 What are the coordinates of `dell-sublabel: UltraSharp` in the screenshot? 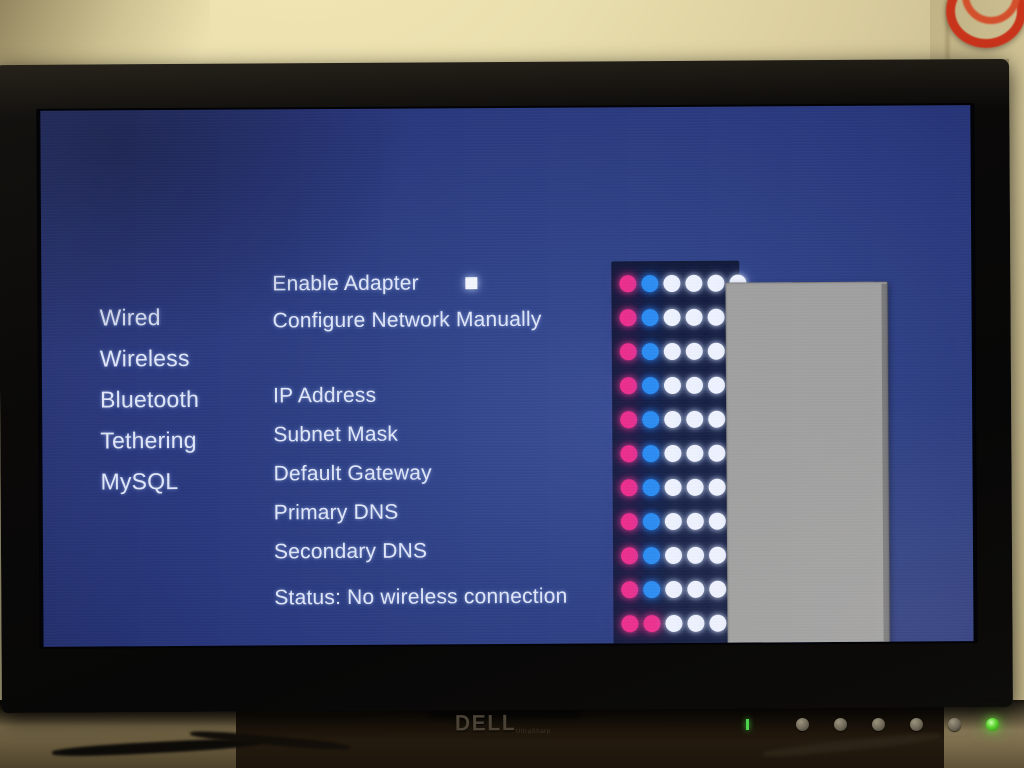 It's located at (533, 732).